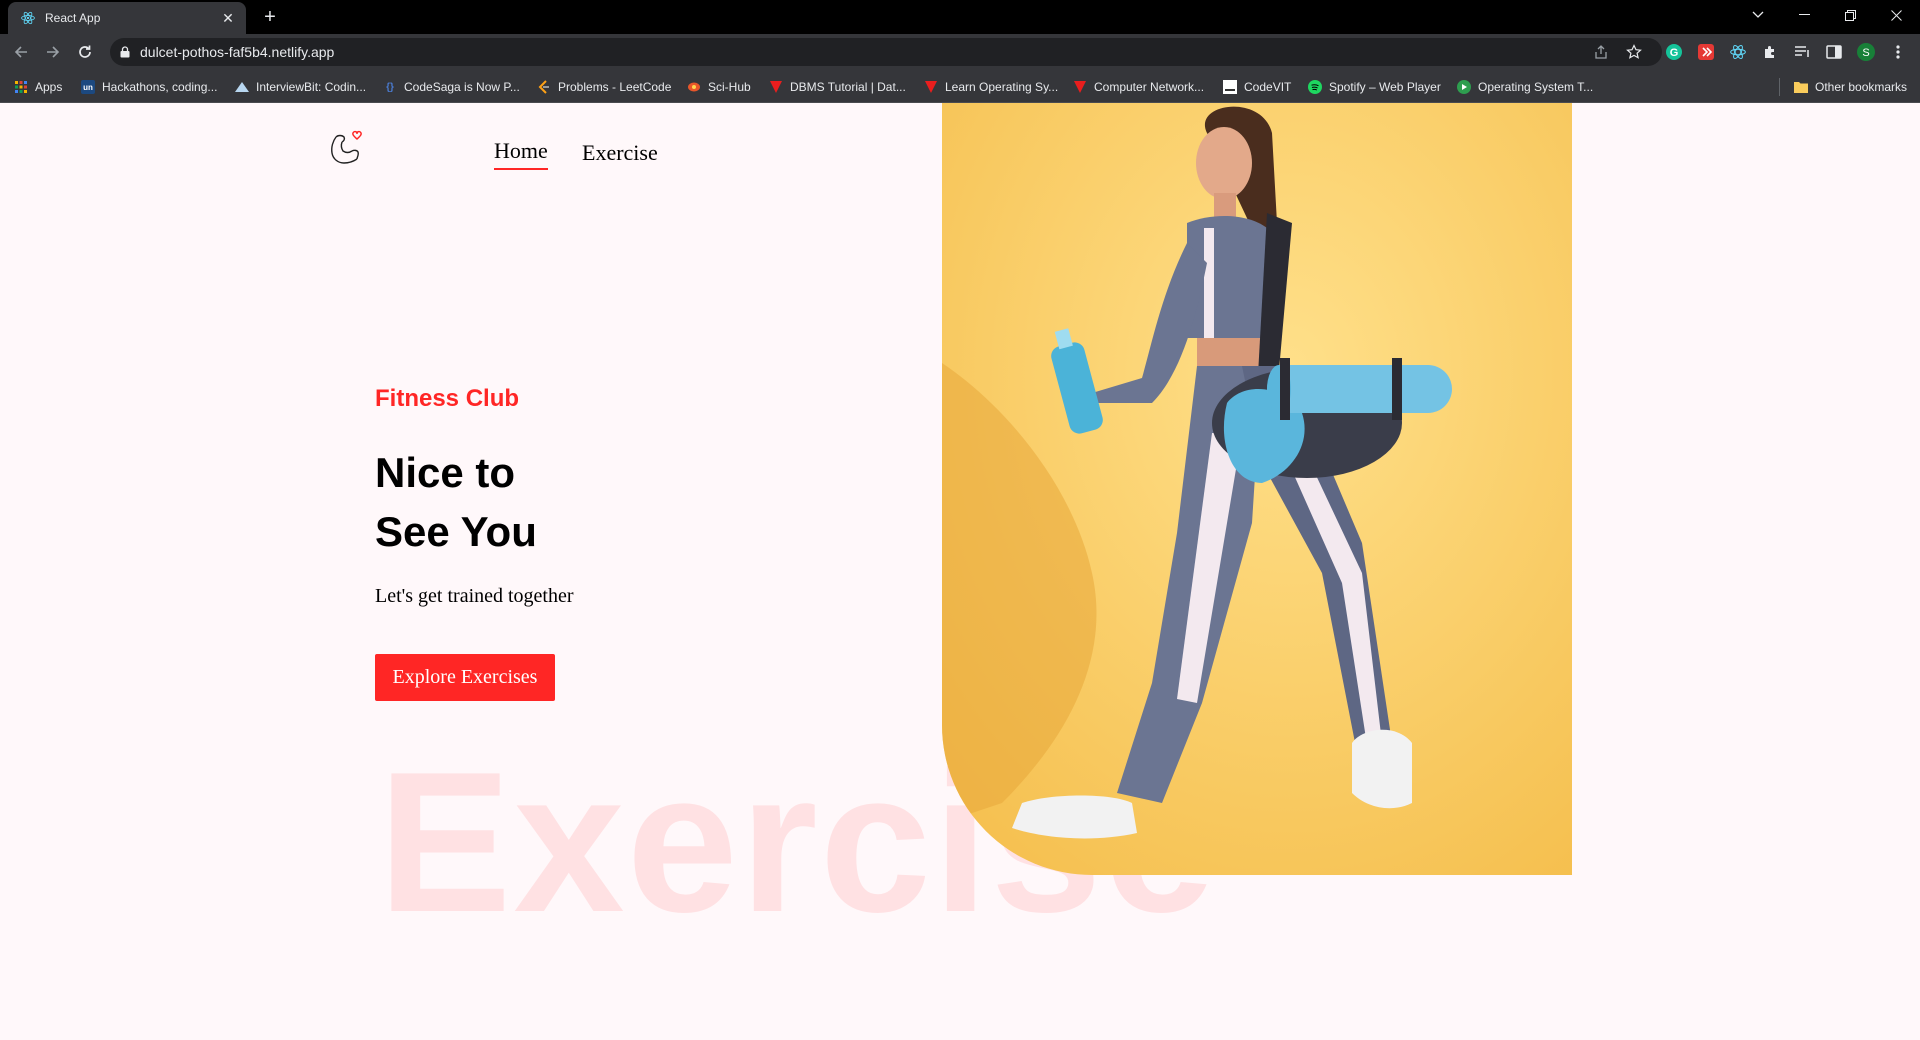 The height and width of the screenshot is (1040, 1920). What do you see at coordinates (390, 87) in the screenshot?
I see `codesaga-icon: {}` at bounding box center [390, 87].